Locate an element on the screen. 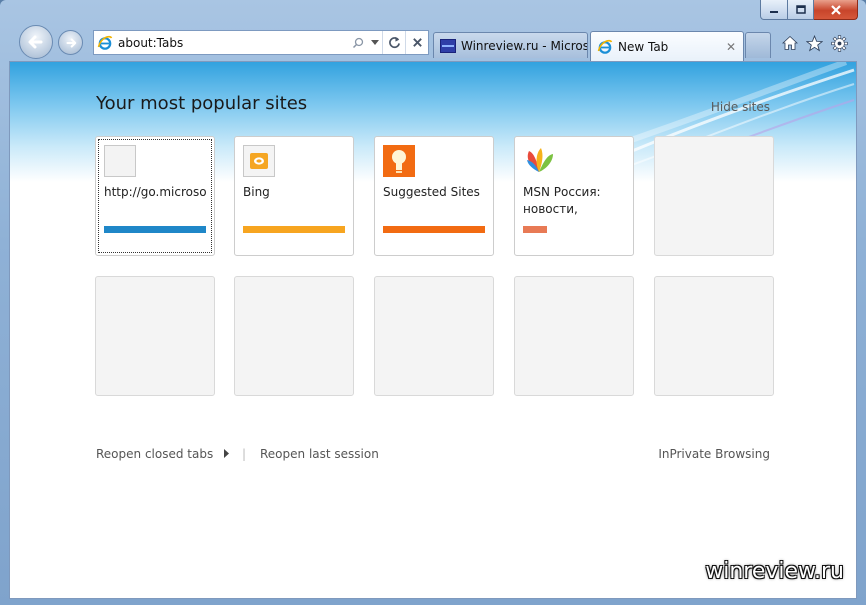  chevron-right-icon is located at coordinates (227, 453).